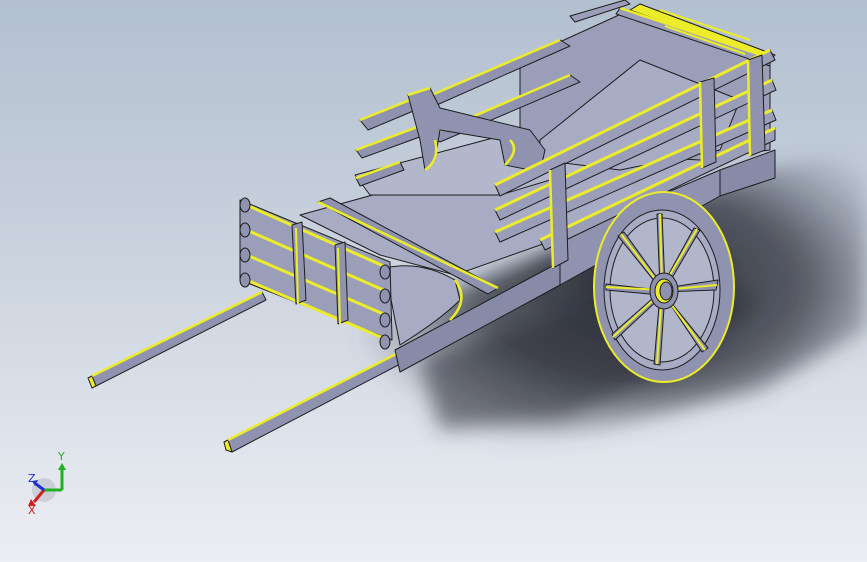  Describe the element at coordinates (32, 478) in the screenshot. I see `triad-z-label: Z` at that location.